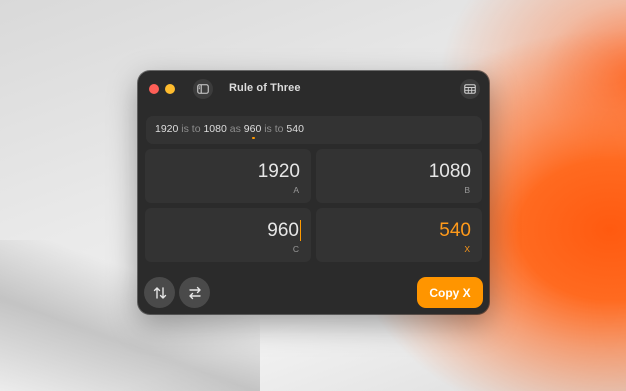 This screenshot has width=626, height=391. Describe the element at coordinates (455, 230) in the screenshot. I see `result-x-value: 540` at that location.